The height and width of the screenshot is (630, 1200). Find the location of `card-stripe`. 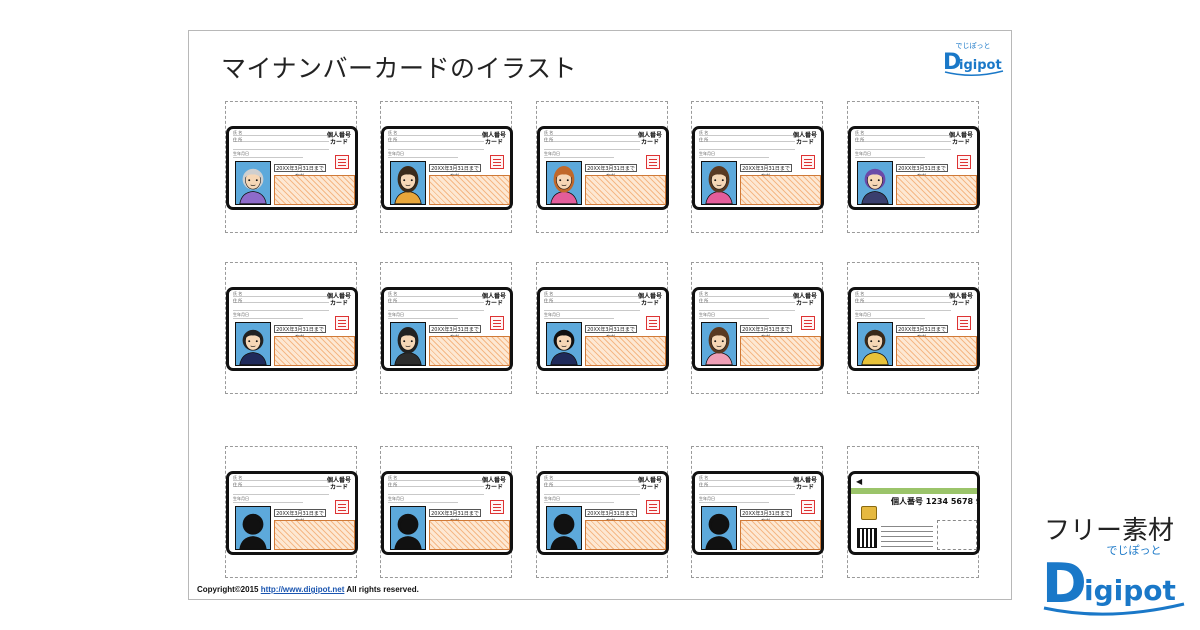

card-stripe is located at coordinates (914, 491).